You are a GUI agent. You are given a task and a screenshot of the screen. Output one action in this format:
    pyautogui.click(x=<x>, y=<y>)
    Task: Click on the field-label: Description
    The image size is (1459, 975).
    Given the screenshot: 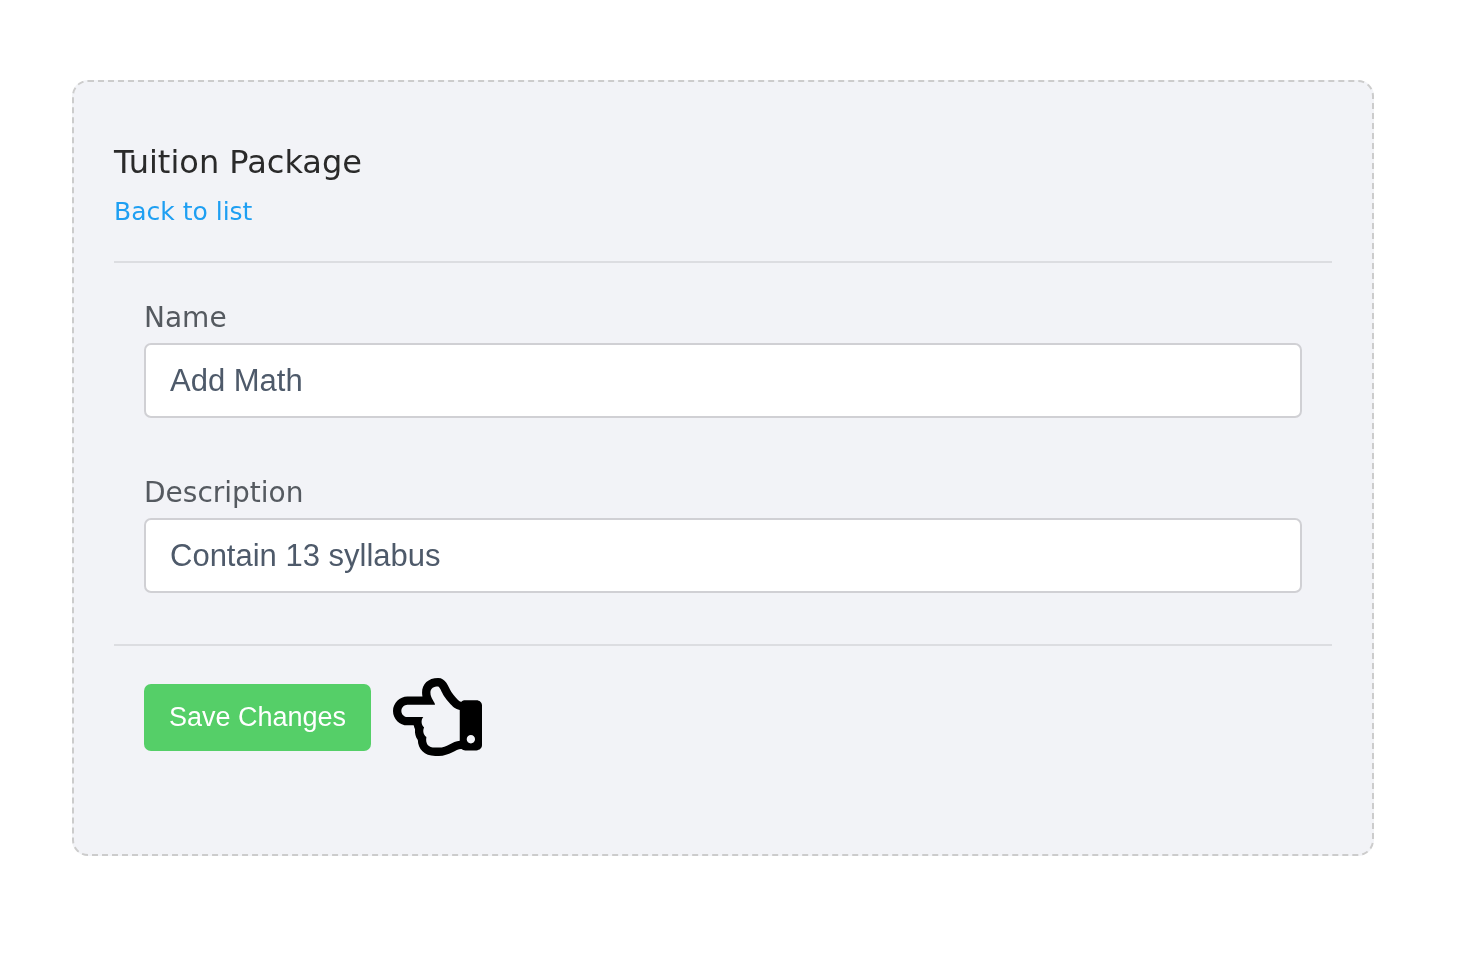 What is the action you would take?
    pyautogui.click(x=224, y=493)
    